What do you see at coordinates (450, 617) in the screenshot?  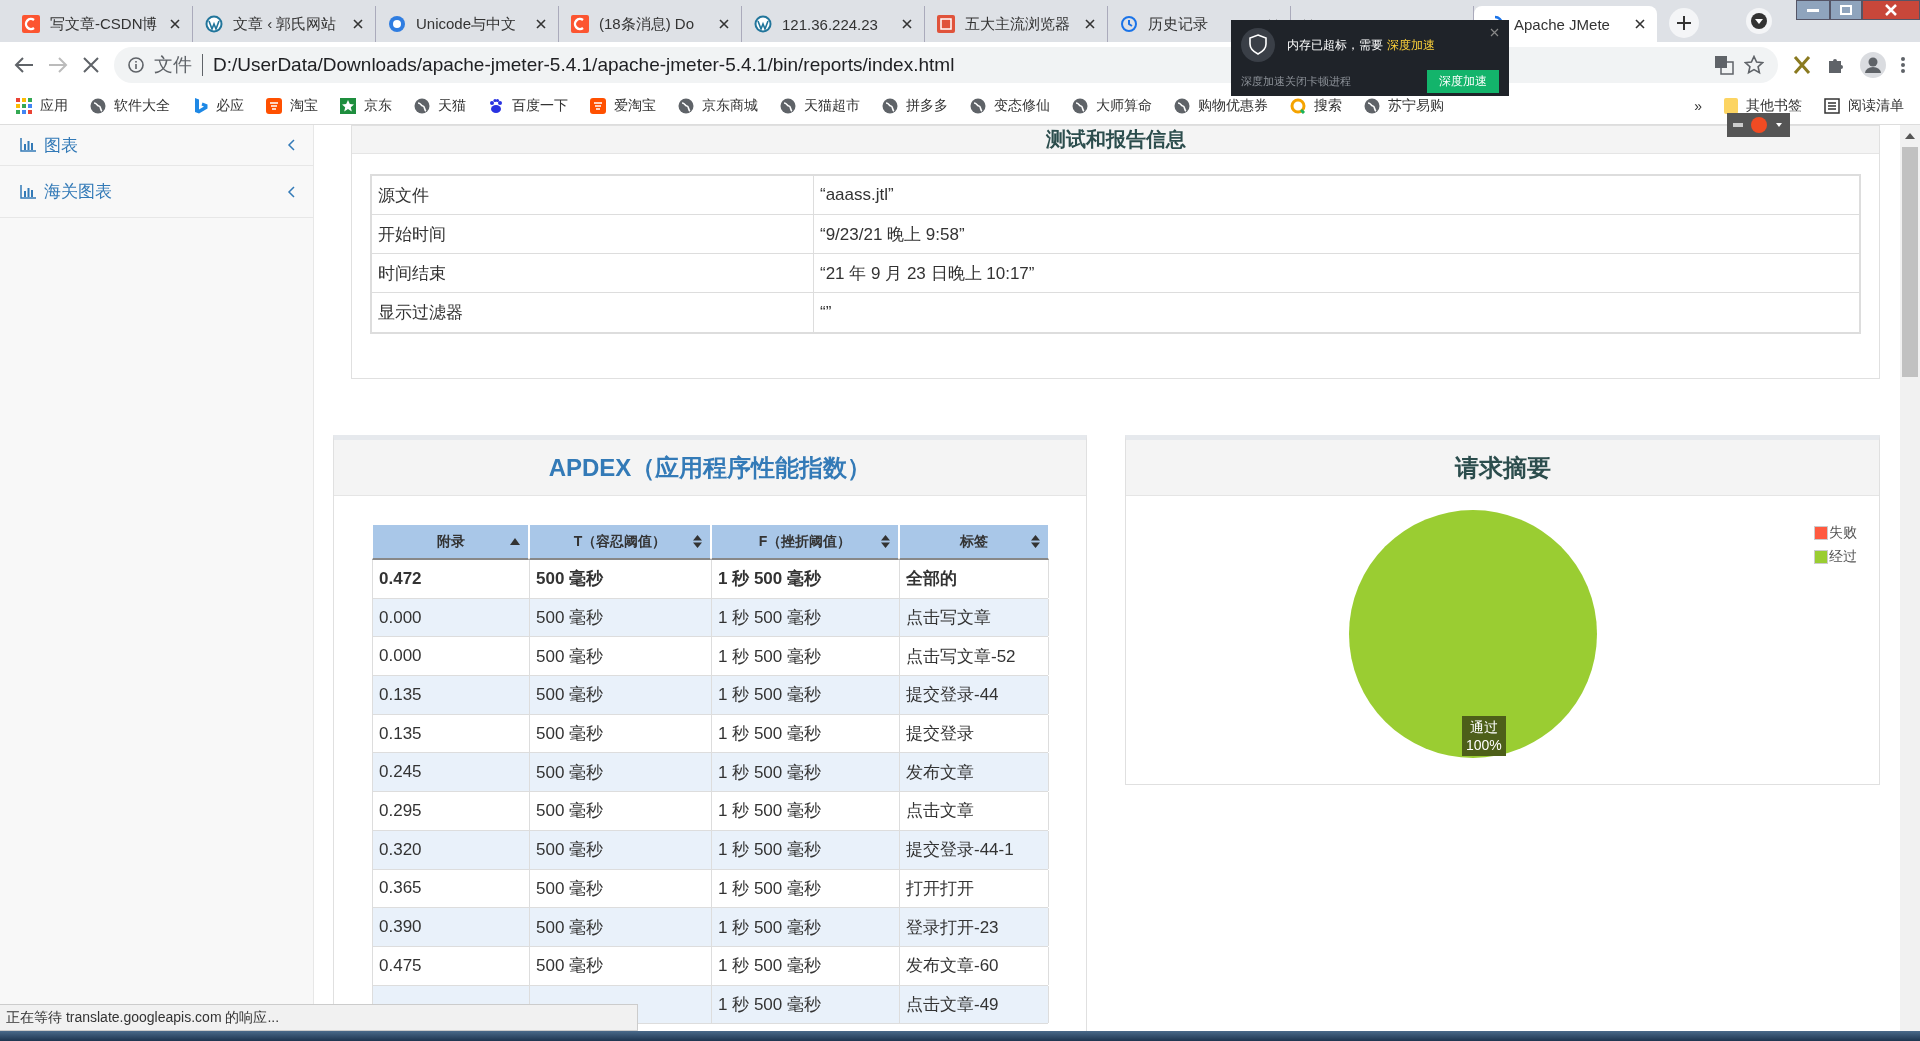 I see `table-cell: 0.000` at bounding box center [450, 617].